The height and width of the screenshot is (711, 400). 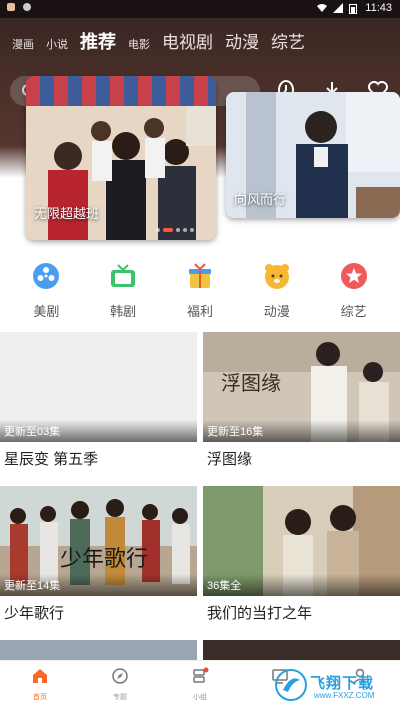 I want to click on tab-recommended: 推荐, so click(x=98, y=41).